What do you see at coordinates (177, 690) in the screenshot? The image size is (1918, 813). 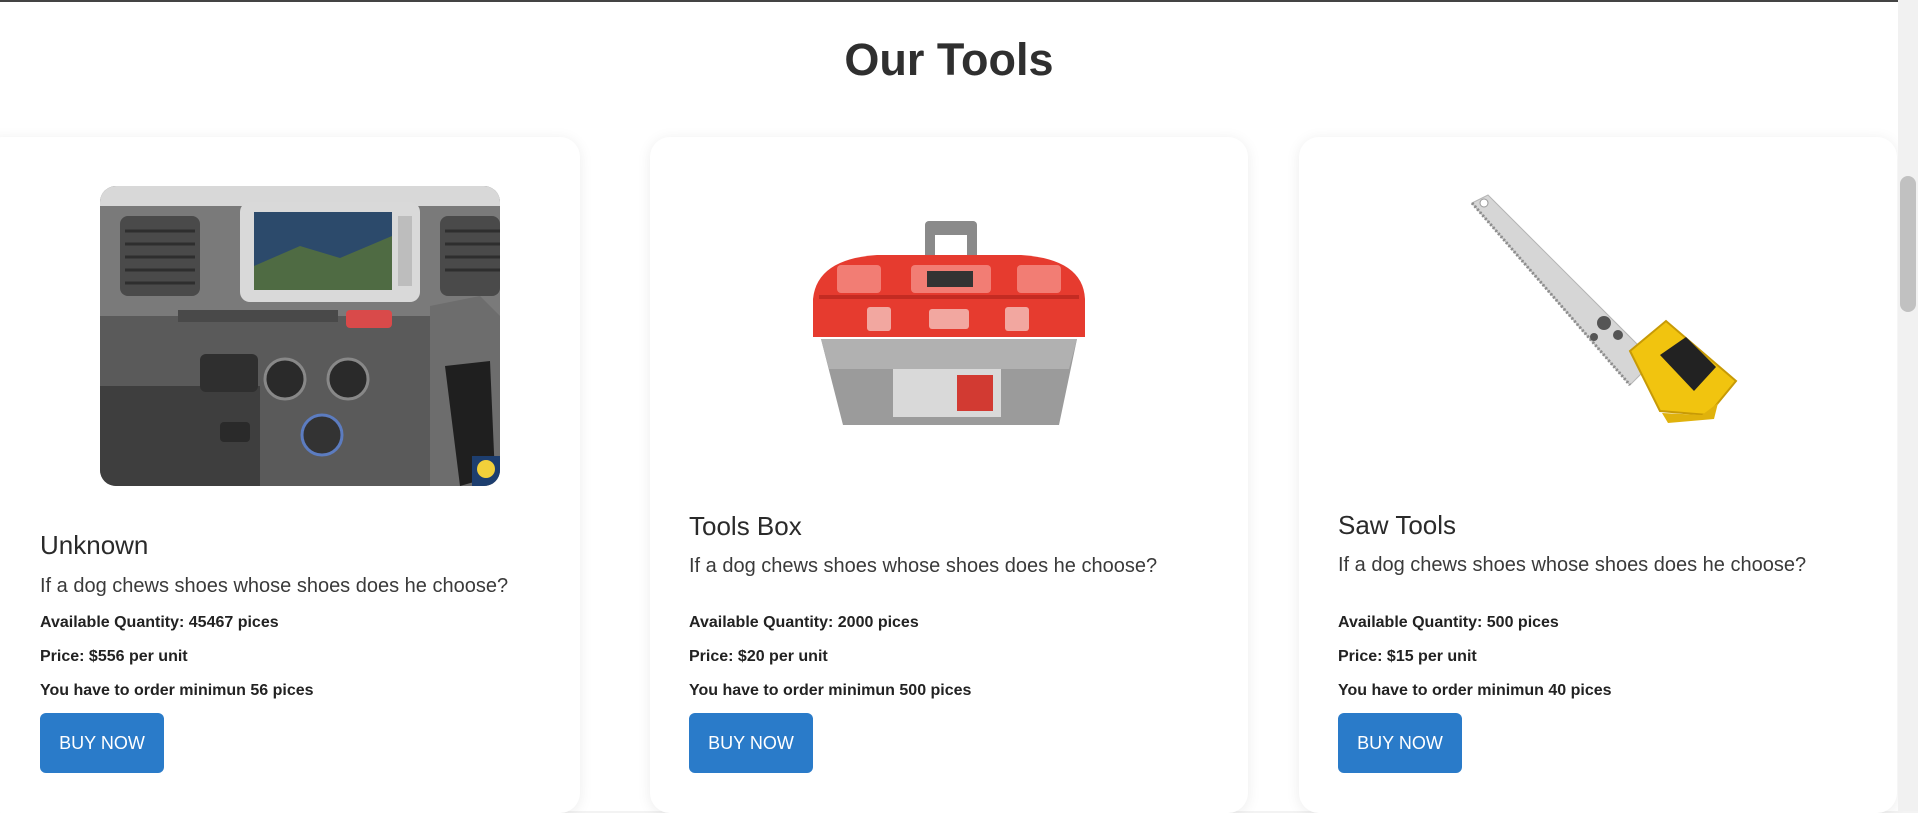 I see `minimum-order: You have to order minimun 56 pices` at bounding box center [177, 690].